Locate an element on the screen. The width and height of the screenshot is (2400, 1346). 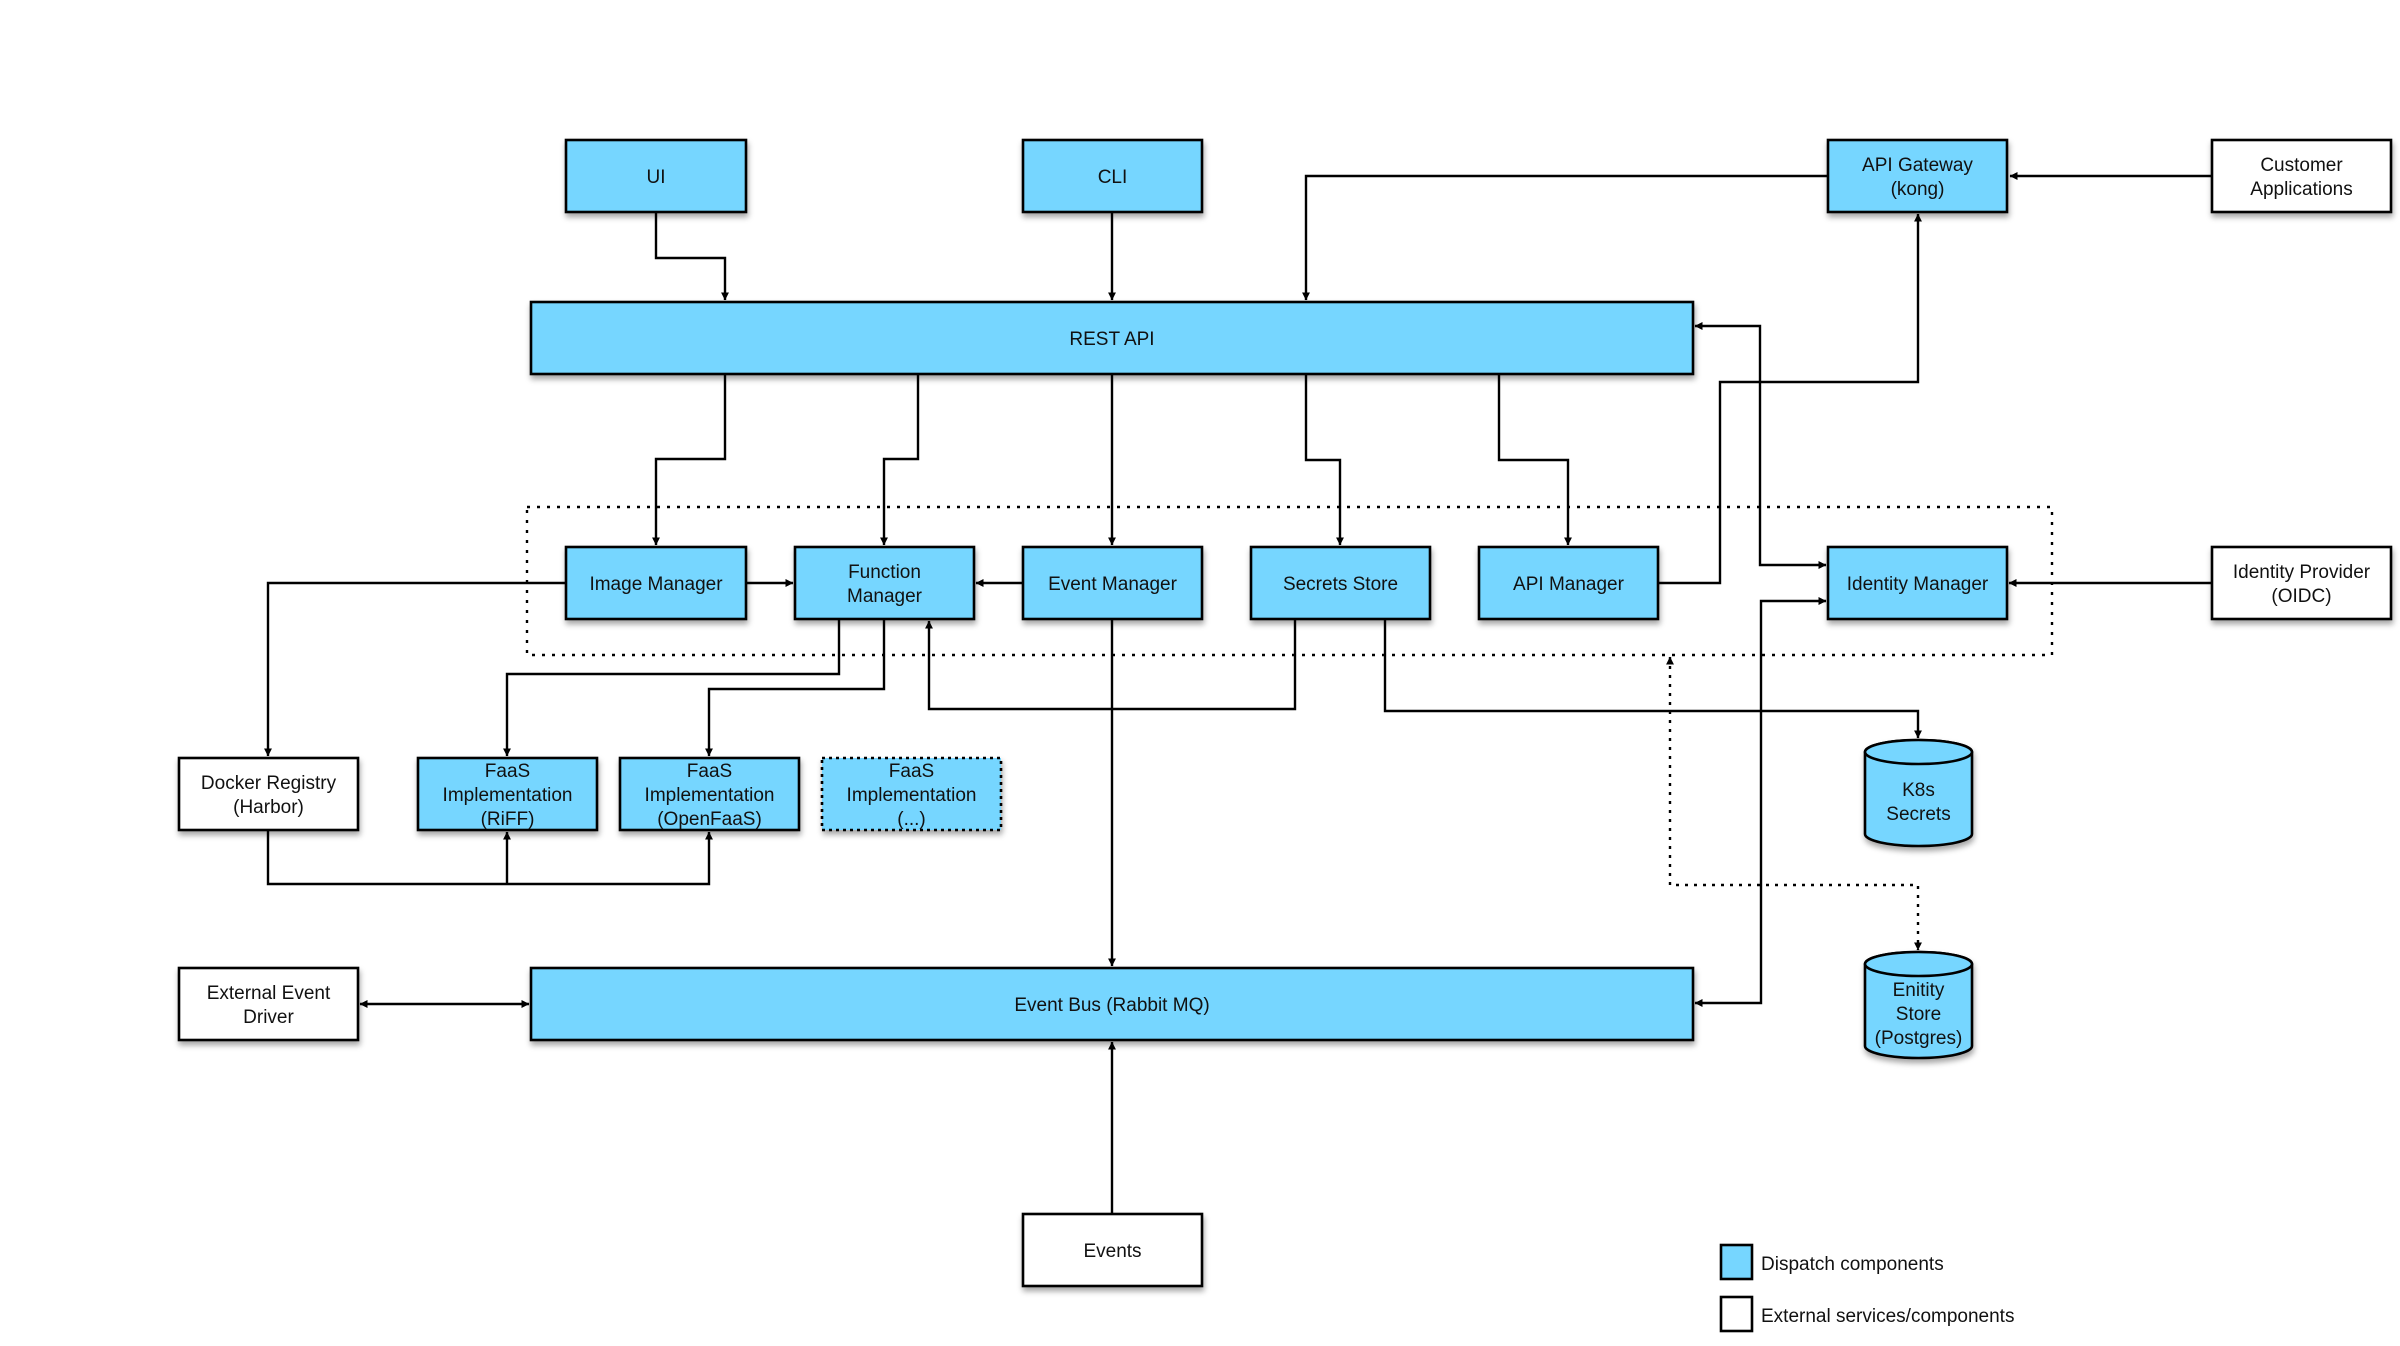
node-function-manager: Function Manager is located at coordinates (884, 583).